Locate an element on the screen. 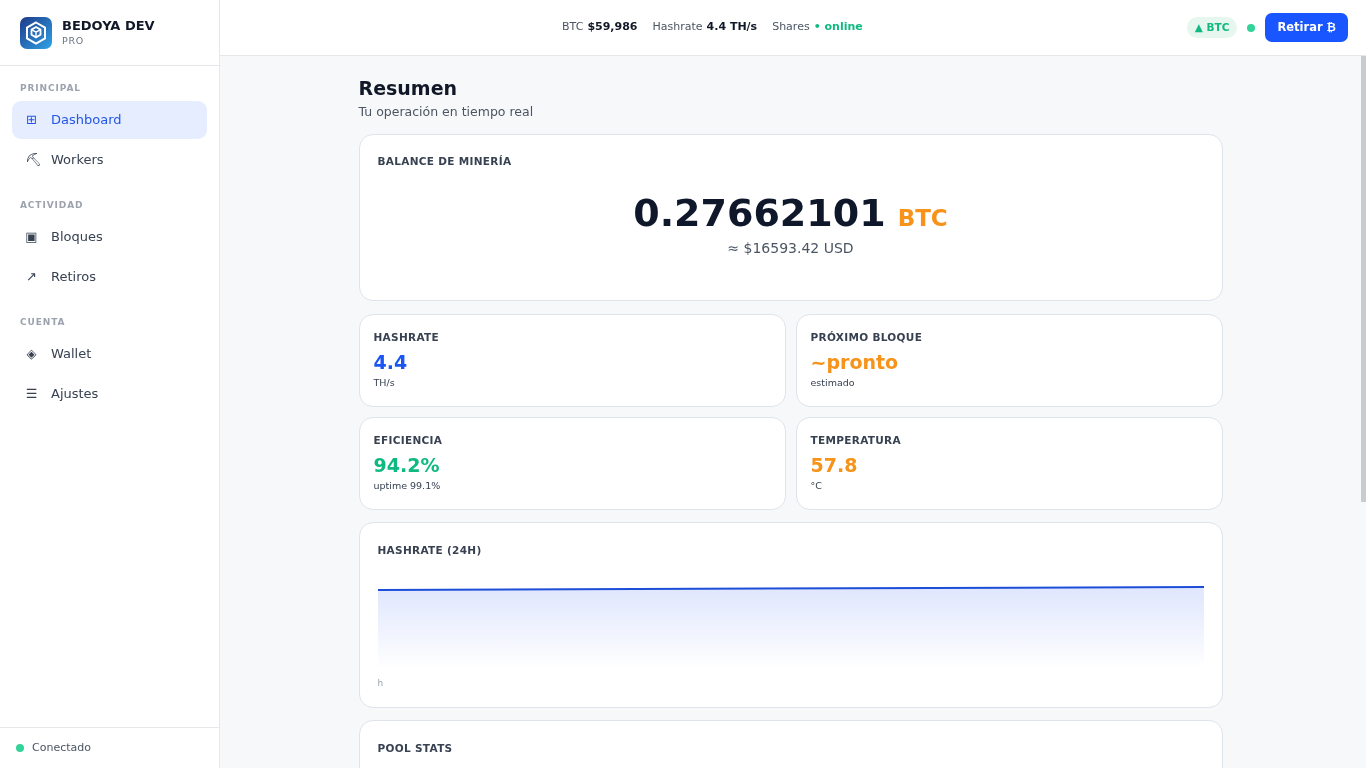 The height and width of the screenshot is (768, 1366). nav-section-title: ACTIVIDAD is located at coordinates (52, 205).